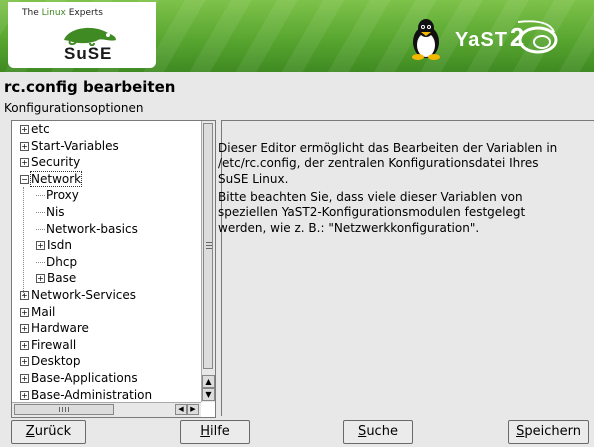 Image resolution: width=594 pixels, height=447 pixels. I want to click on dialog-title: rc.config bearbeiten, so click(90, 87).